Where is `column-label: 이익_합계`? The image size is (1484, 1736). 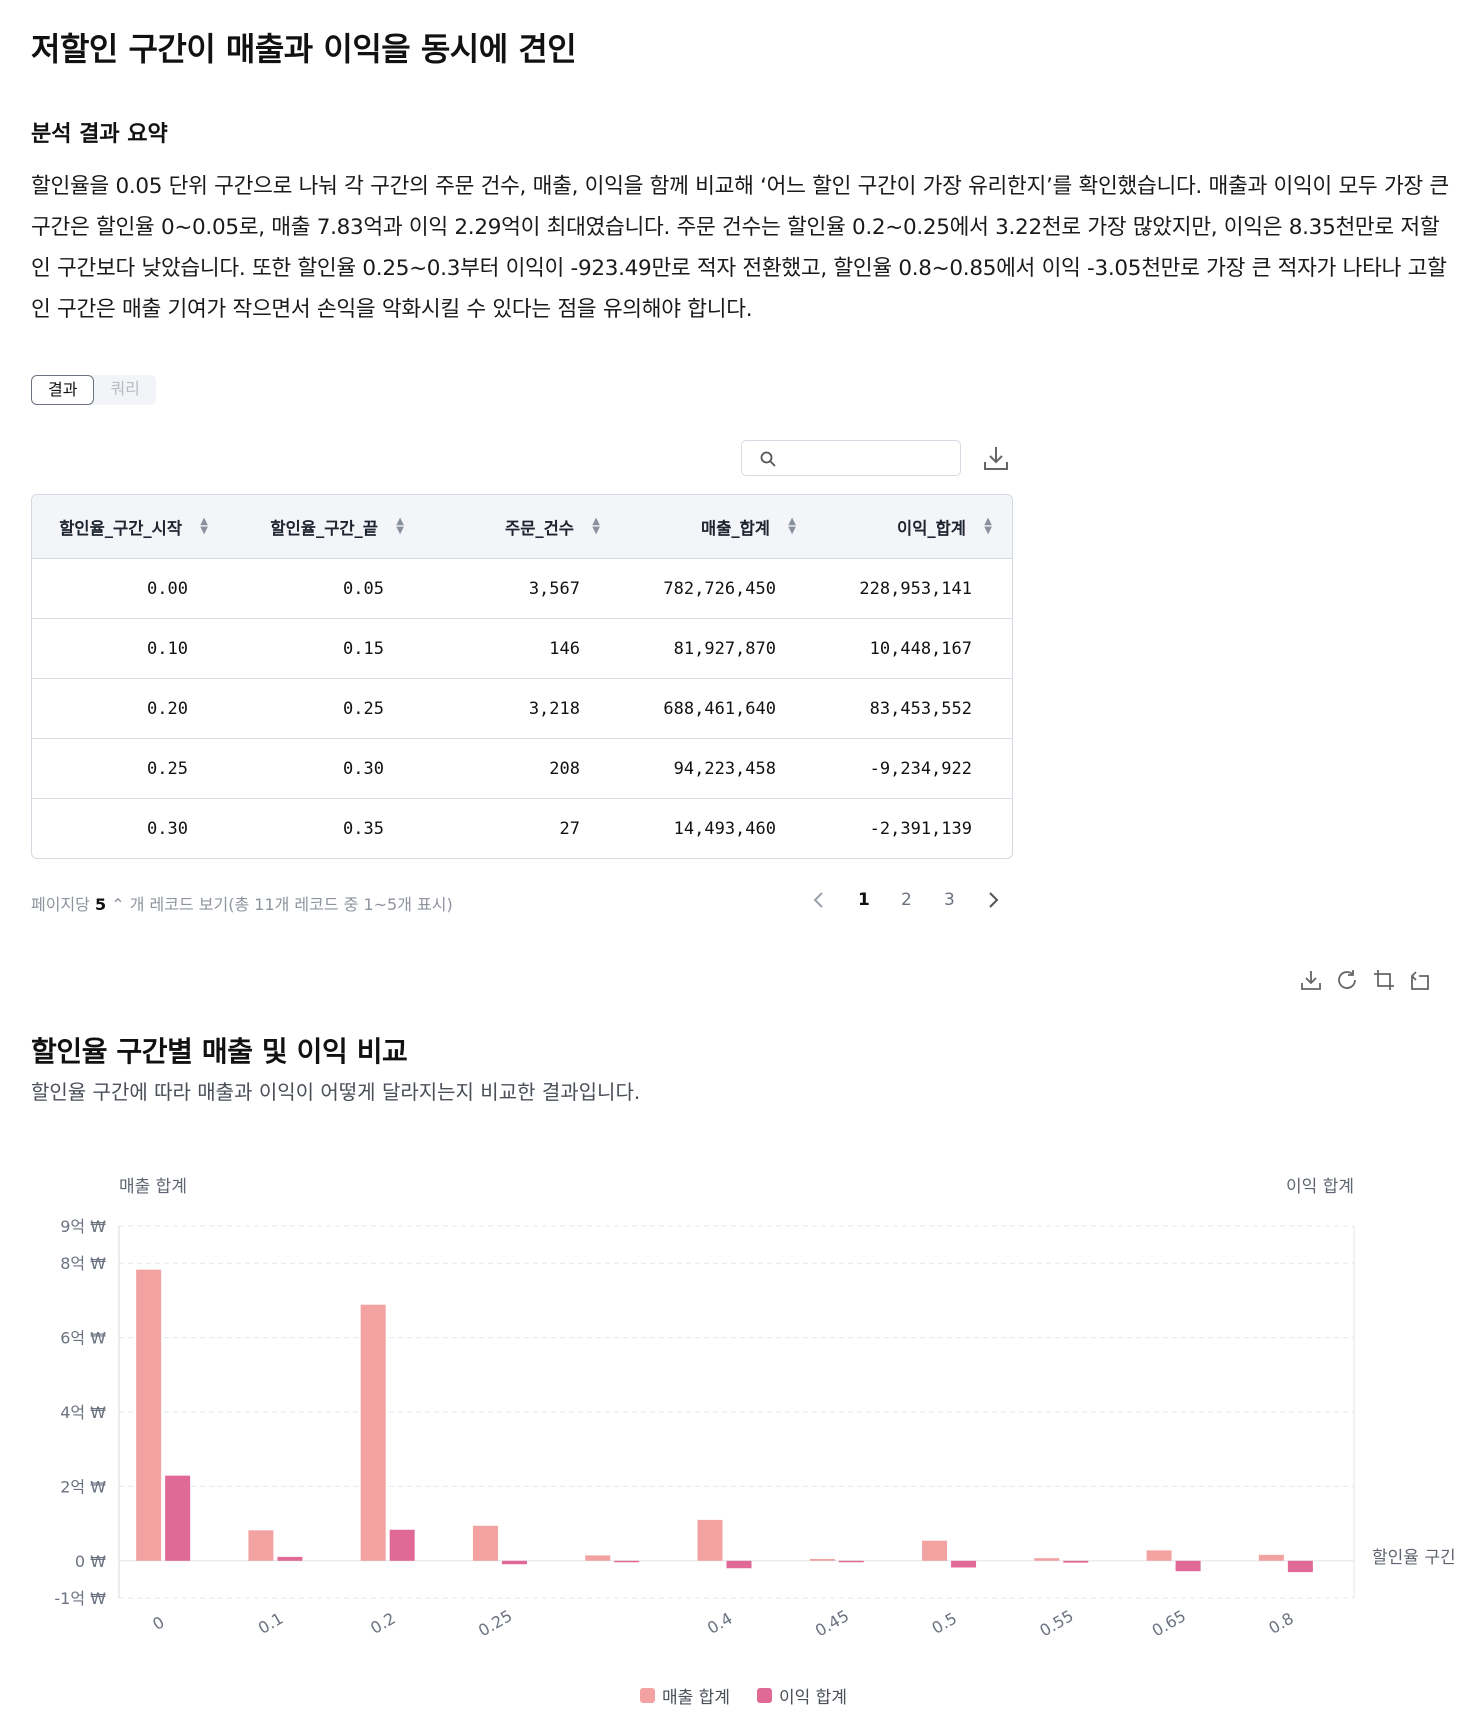
column-label: 이익_합계 is located at coordinates (931, 528).